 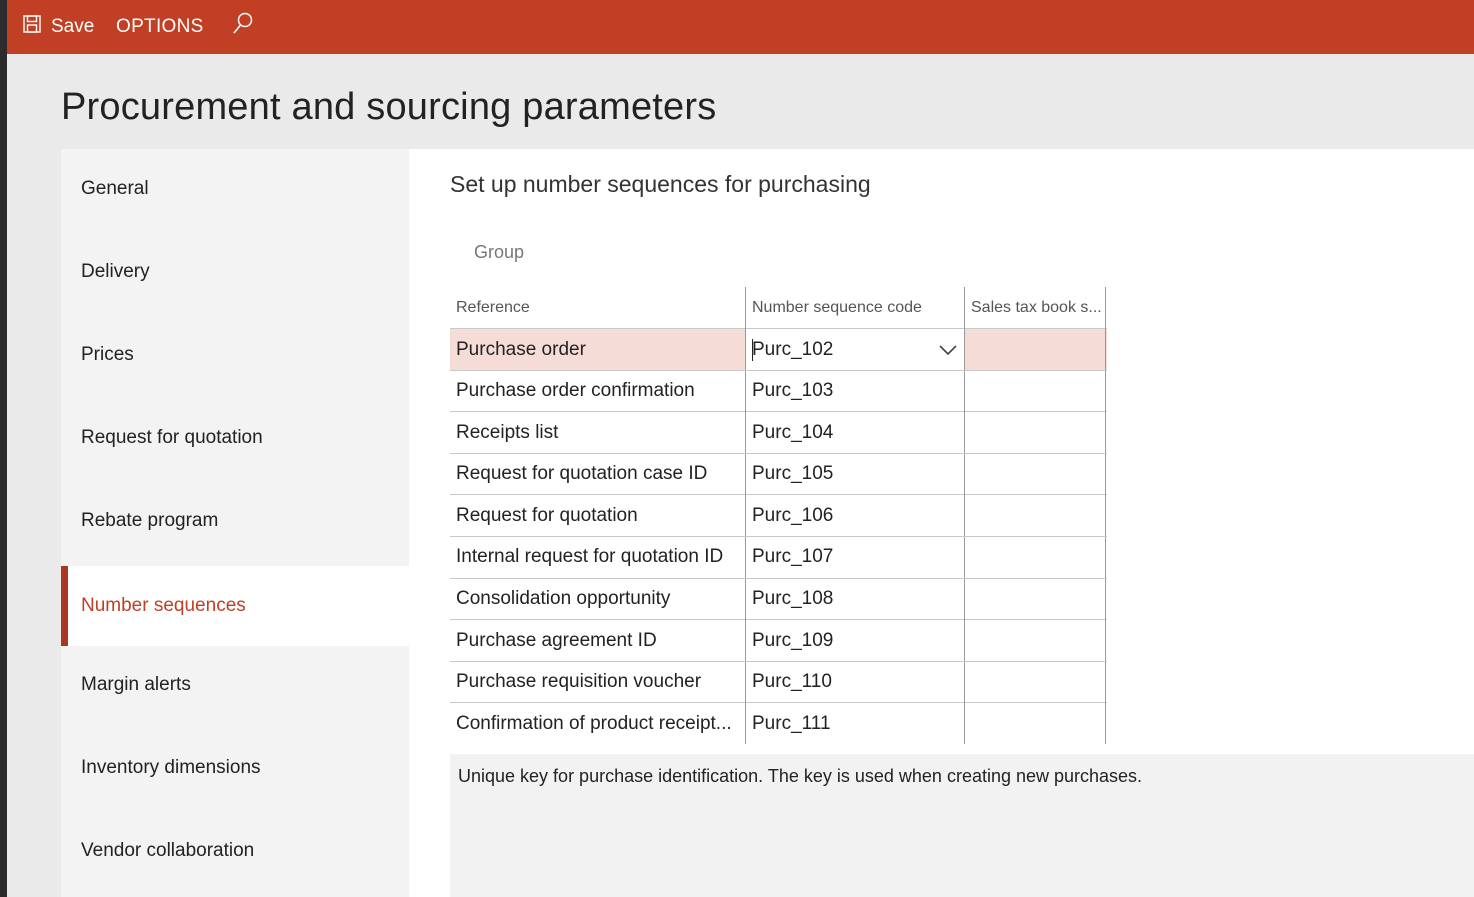 What do you see at coordinates (579, 682) in the screenshot?
I see `reference-cell: Purchase requisition voucher` at bounding box center [579, 682].